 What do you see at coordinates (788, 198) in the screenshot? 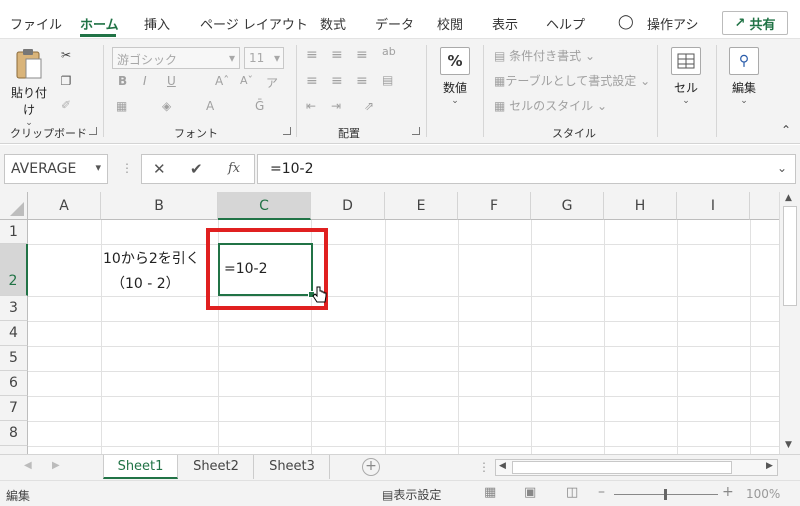
I see `scroll-up-icon: ▲` at bounding box center [788, 198].